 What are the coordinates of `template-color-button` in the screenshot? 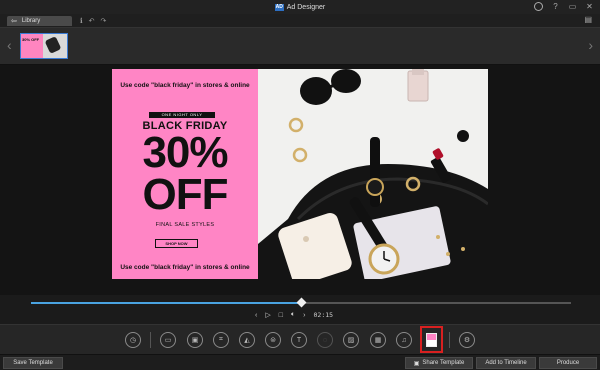 It's located at (431, 339).